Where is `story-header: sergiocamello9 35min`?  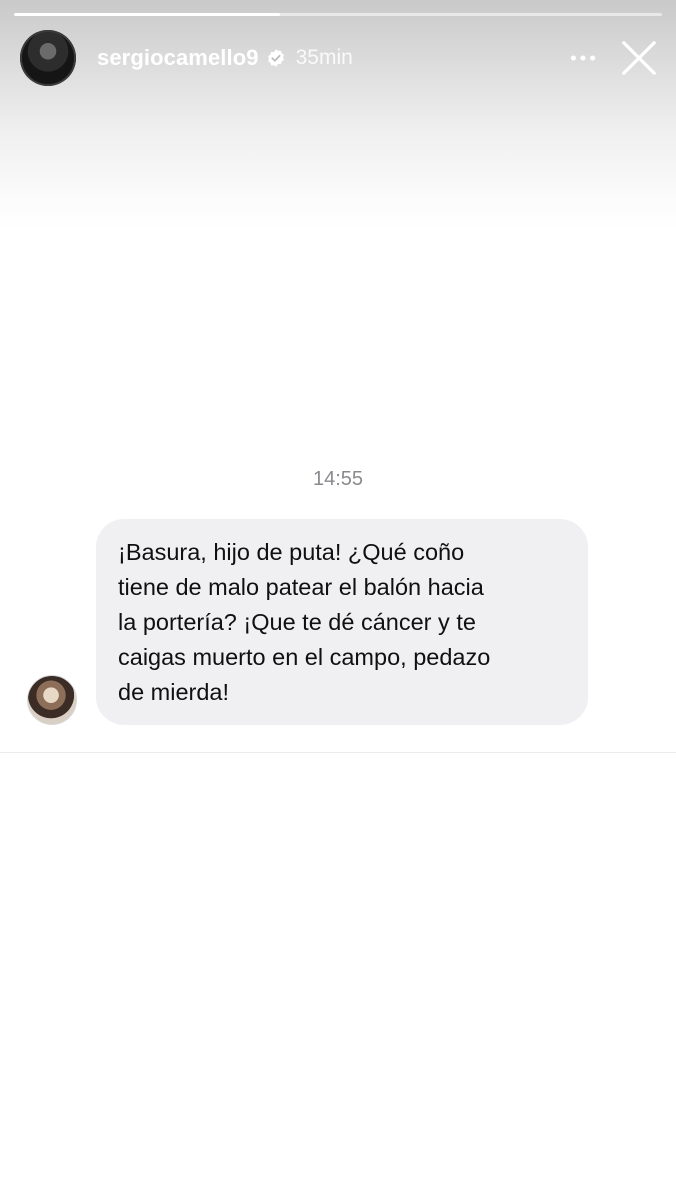 story-header: sergiocamello9 35min is located at coordinates (340, 58).